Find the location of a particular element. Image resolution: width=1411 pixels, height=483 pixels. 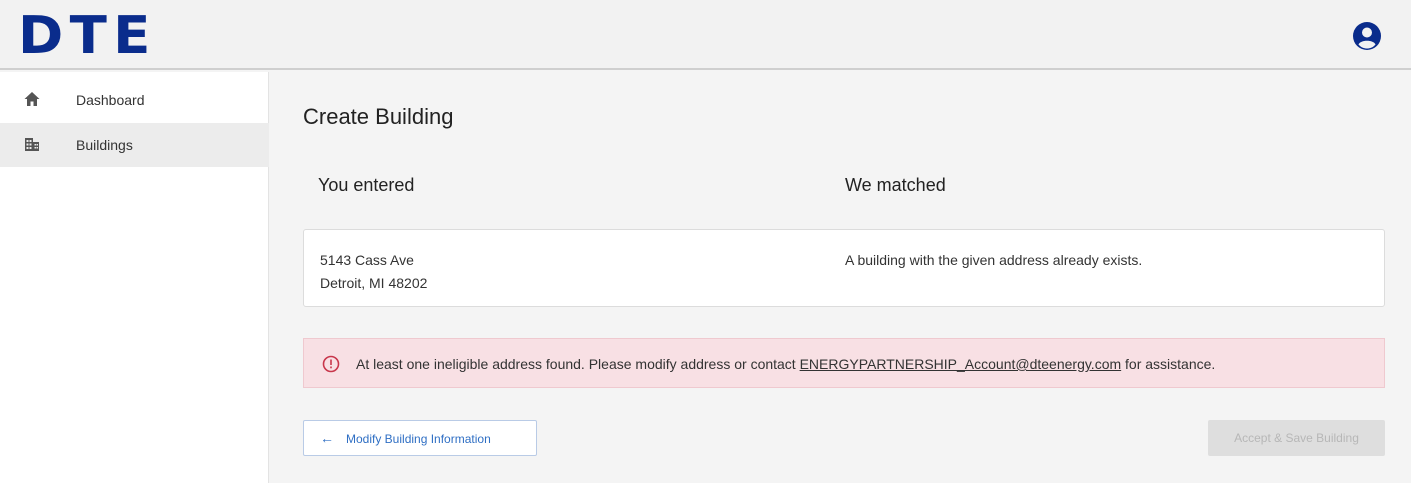

modify-building-label: Modify Building Information is located at coordinates (418, 439).